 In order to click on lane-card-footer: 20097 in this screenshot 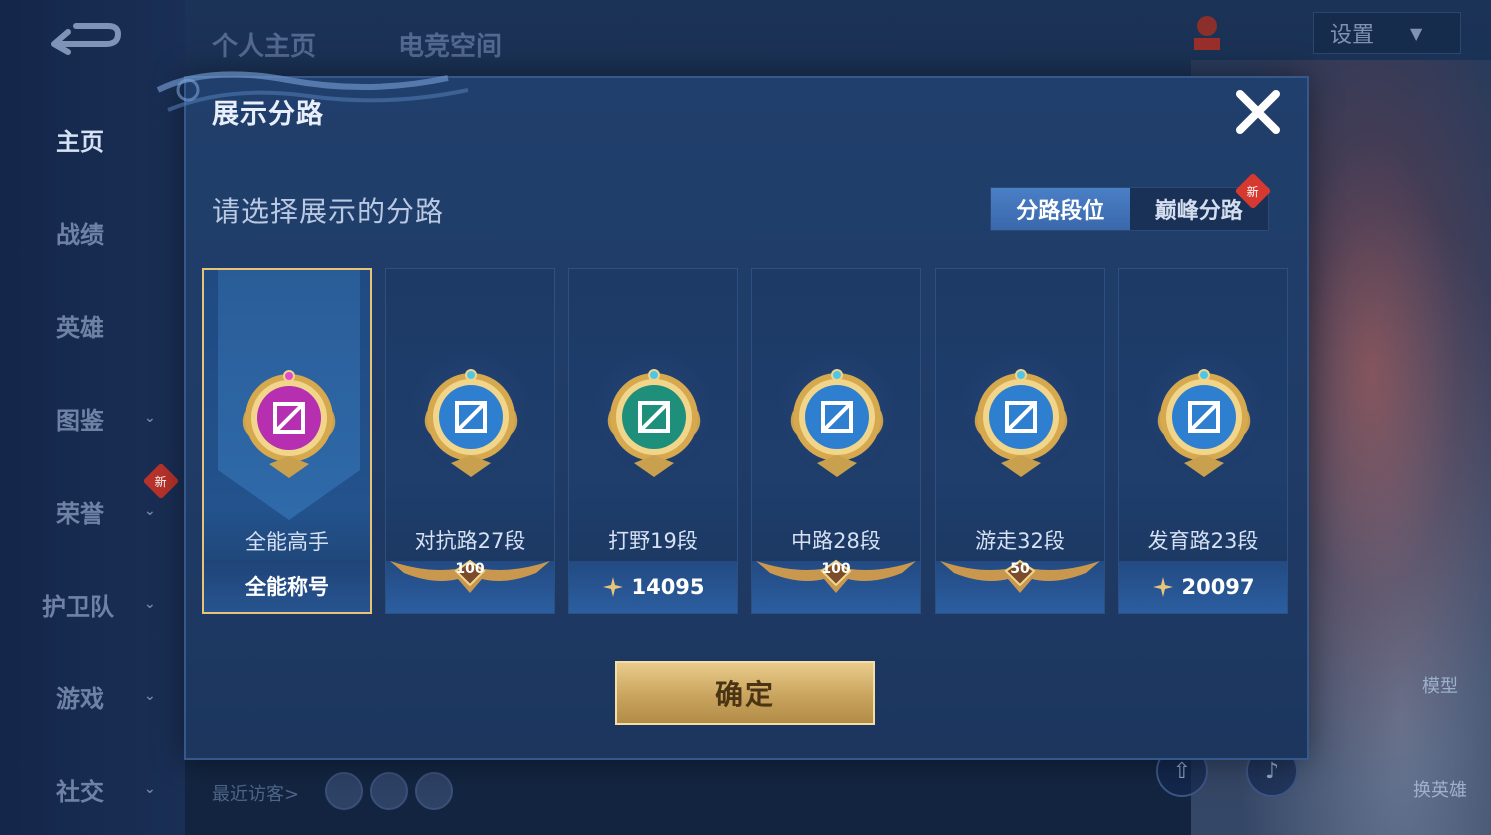, I will do `click(1203, 587)`.